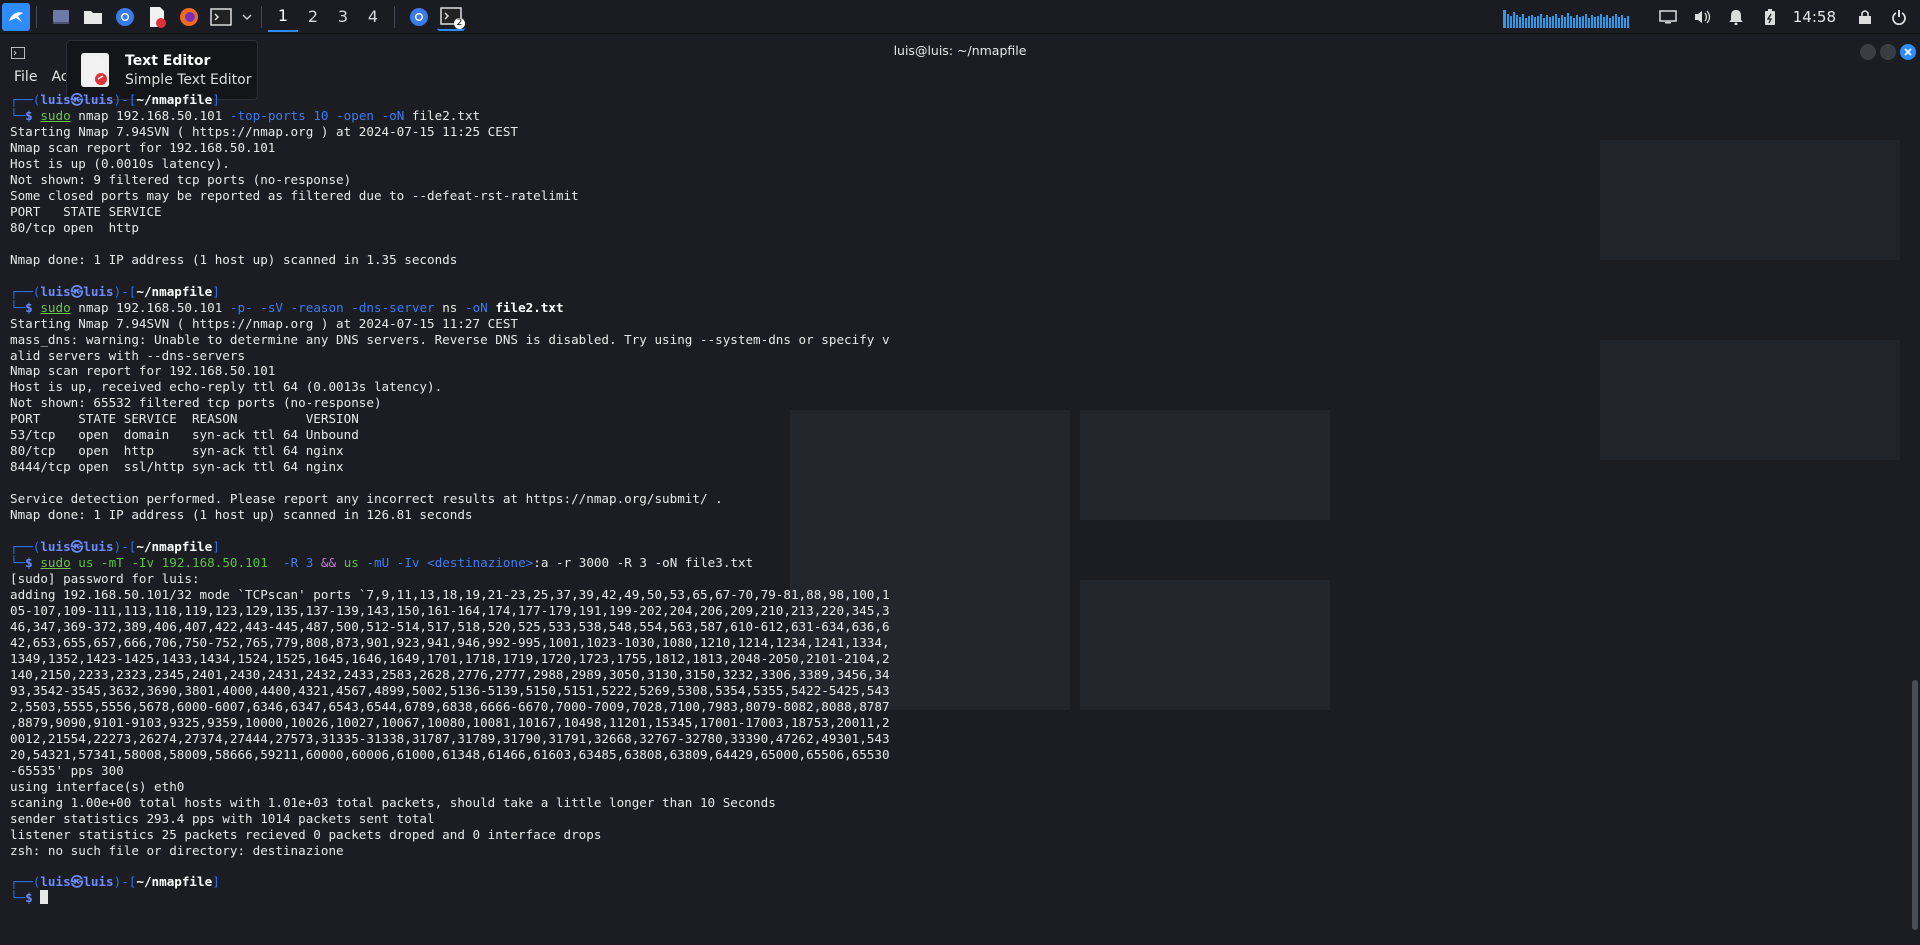 The height and width of the screenshot is (945, 1920). What do you see at coordinates (419, 17) in the screenshot?
I see `chromium-window-icon` at bounding box center [419, 17].